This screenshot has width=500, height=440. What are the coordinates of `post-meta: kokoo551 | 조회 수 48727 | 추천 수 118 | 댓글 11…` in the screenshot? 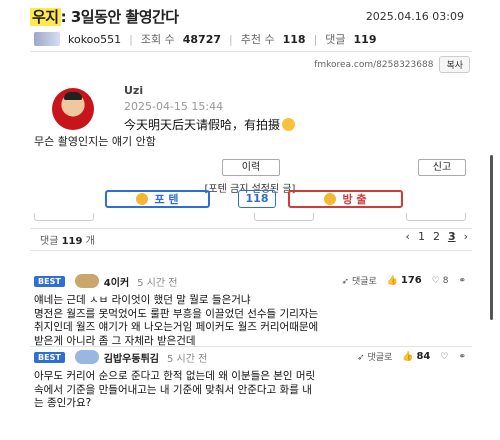 It's located at (254, 39).